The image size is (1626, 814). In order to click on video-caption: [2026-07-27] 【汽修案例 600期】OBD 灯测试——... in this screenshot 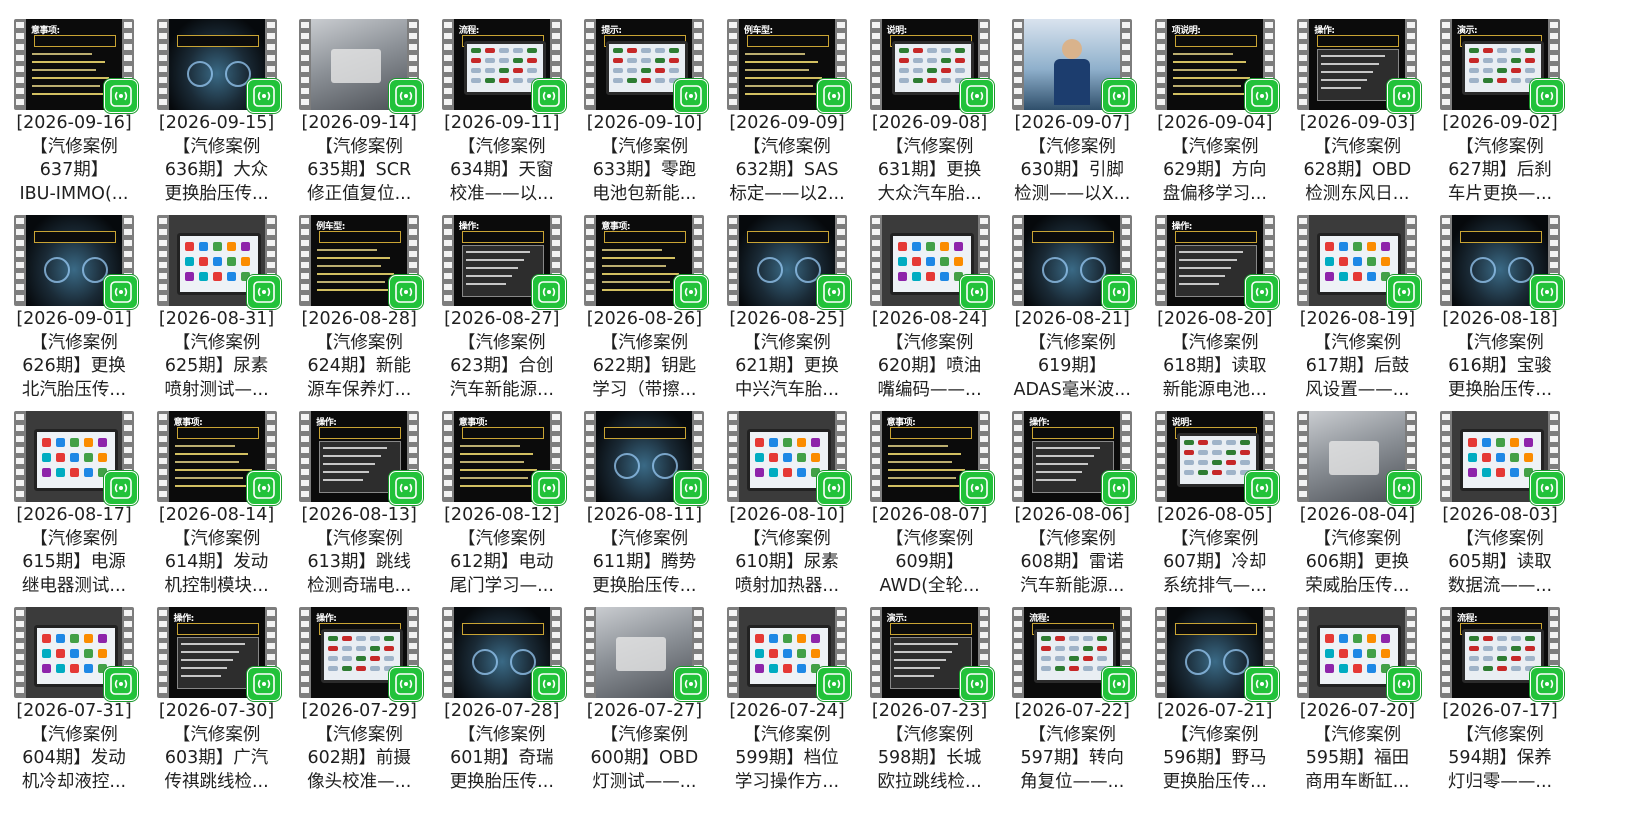, I will do `click(644, 747)`.